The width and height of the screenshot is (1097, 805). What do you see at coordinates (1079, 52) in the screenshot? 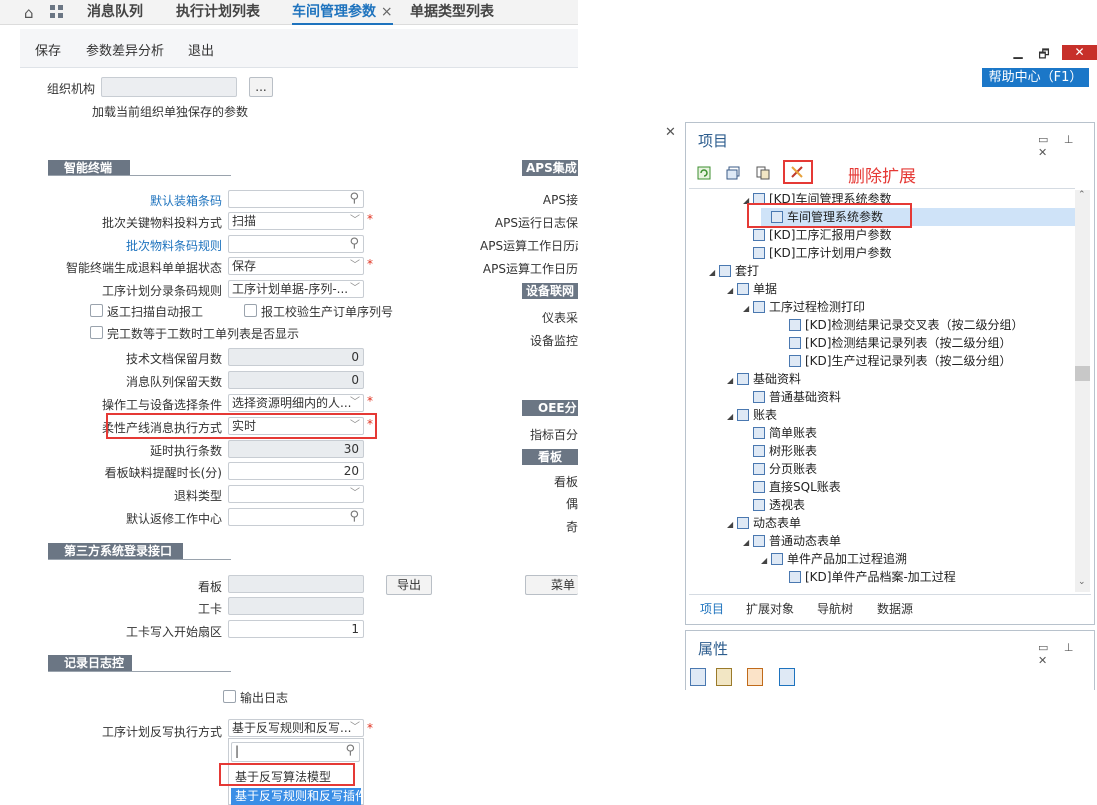
I see `close-window-button: ✕` at bounding box center [1079, 52].